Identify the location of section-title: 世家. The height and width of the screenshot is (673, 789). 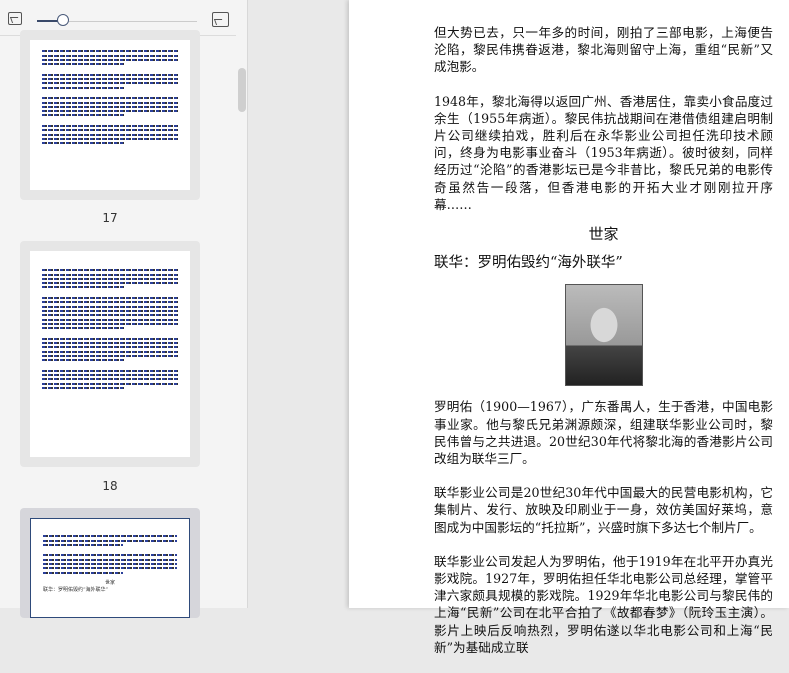
(603, 234).